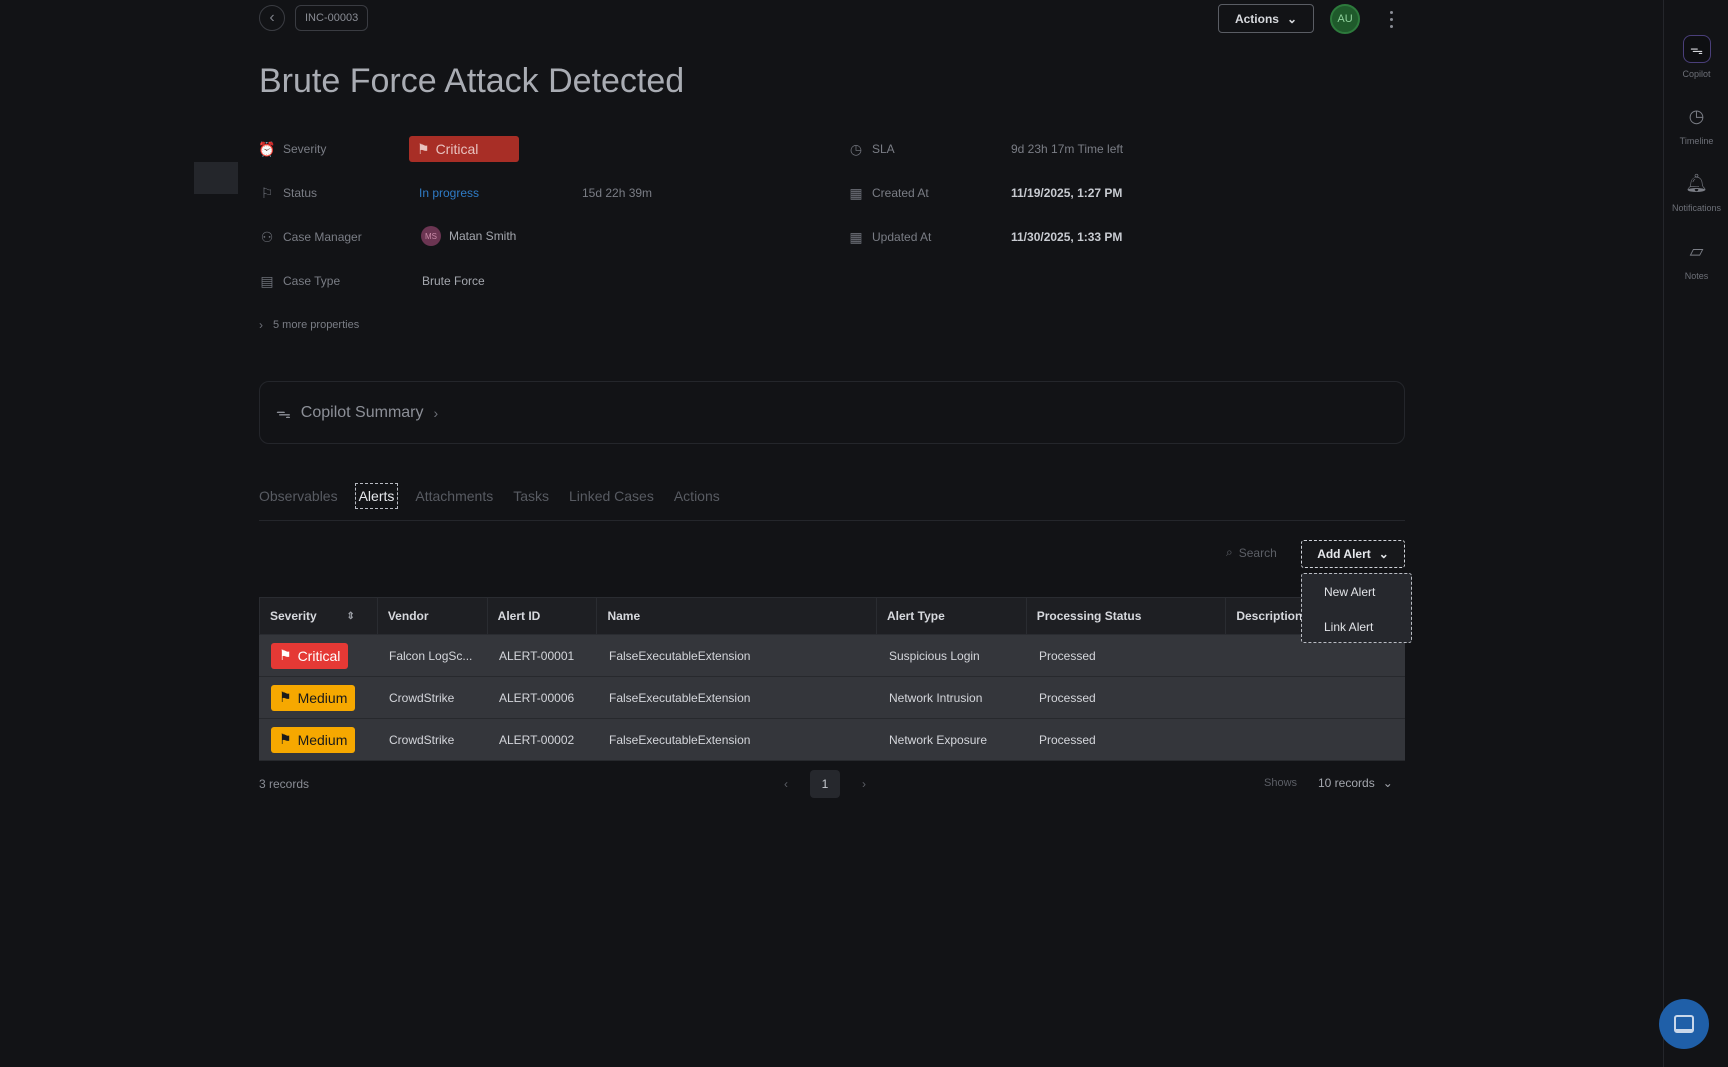 The width and height of the screenshot is (1728, 1067). I want to click on alert-id-cell: ALERT-00006, so click(537, 697).